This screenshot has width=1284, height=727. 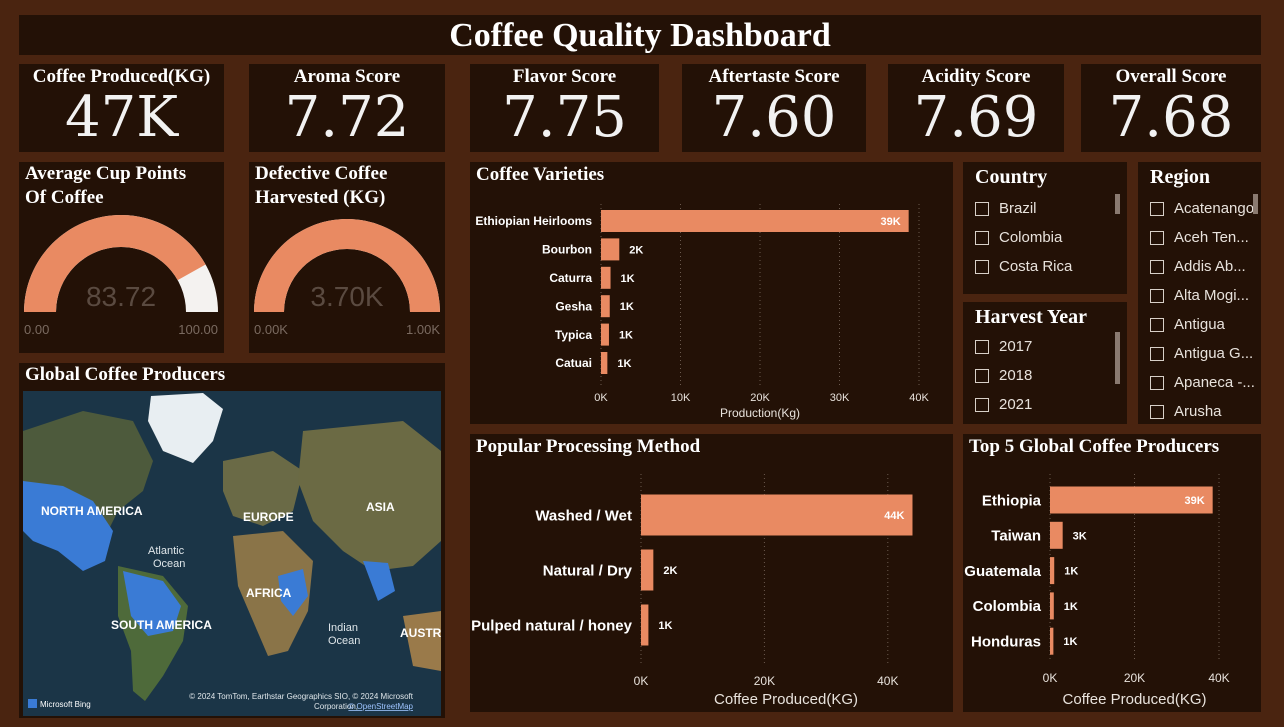 What do you see at coordinates (1007, 606) in the screenshot?
I see `category-label: Colombia` at bounding box center [1007, 606].